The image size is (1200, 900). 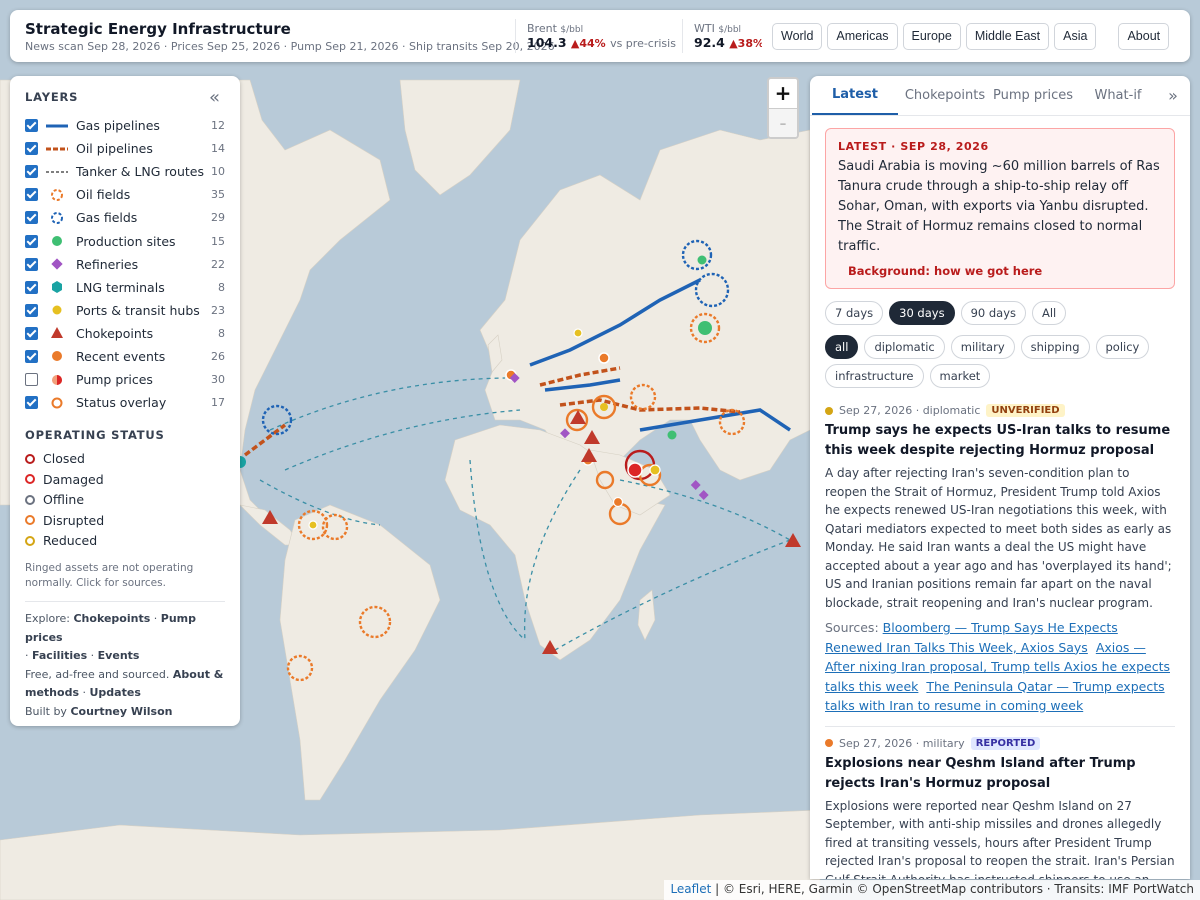 What do you see at coordinates (125, 520) in the screenshot?
I see `status-legend-item: Disrupted` at bounding box center [125, 520].